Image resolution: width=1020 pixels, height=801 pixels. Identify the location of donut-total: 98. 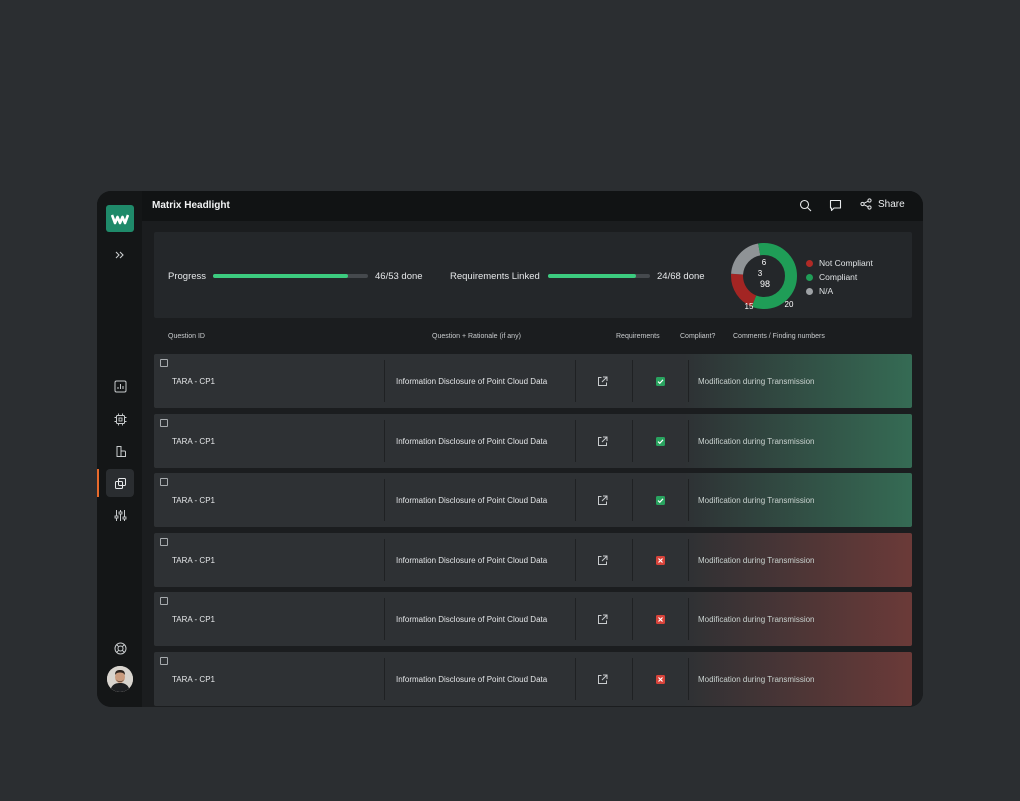
(765, 284).